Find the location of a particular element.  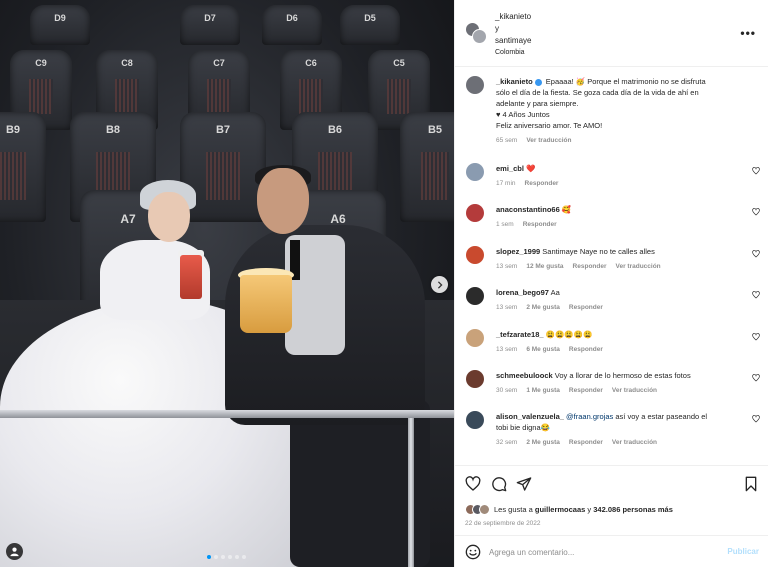

seat-b5: B5 is located at coordinates (427, 167).